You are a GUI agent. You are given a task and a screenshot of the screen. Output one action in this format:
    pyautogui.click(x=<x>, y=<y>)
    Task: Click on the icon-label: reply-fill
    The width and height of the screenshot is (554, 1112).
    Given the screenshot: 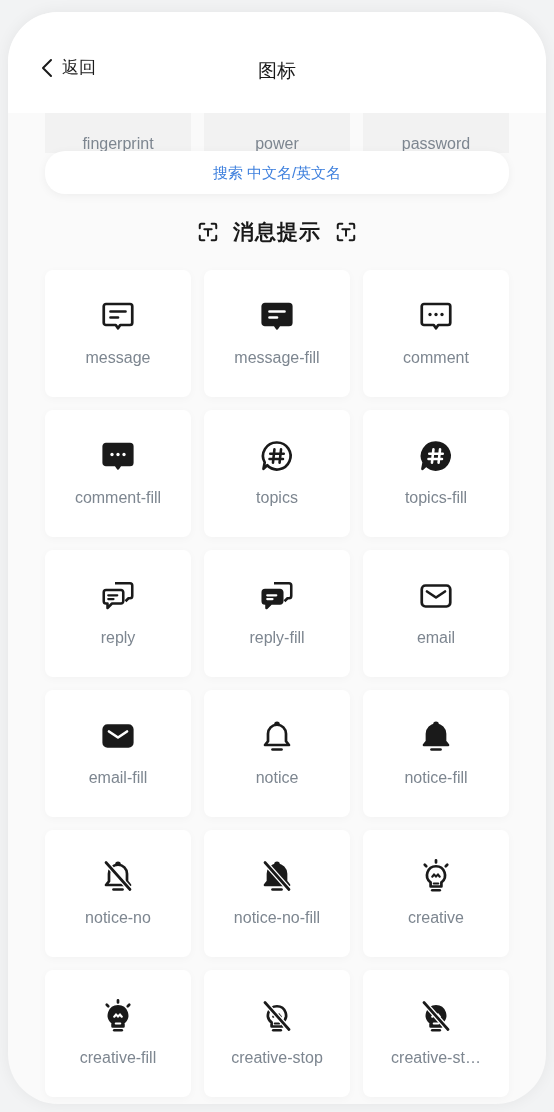 What is the action you would take?
    pyautogui.click(x=277, y=638)
    